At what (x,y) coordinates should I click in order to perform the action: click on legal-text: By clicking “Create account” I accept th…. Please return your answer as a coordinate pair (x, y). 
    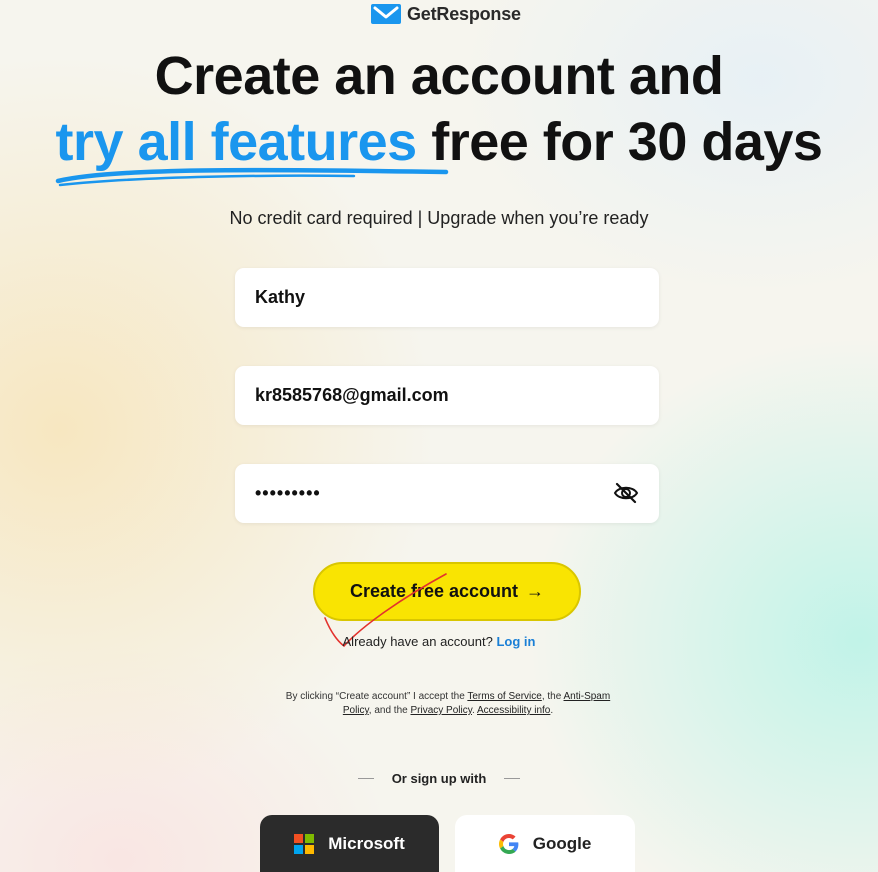
    Looking at the image, I should click on (448, 704).